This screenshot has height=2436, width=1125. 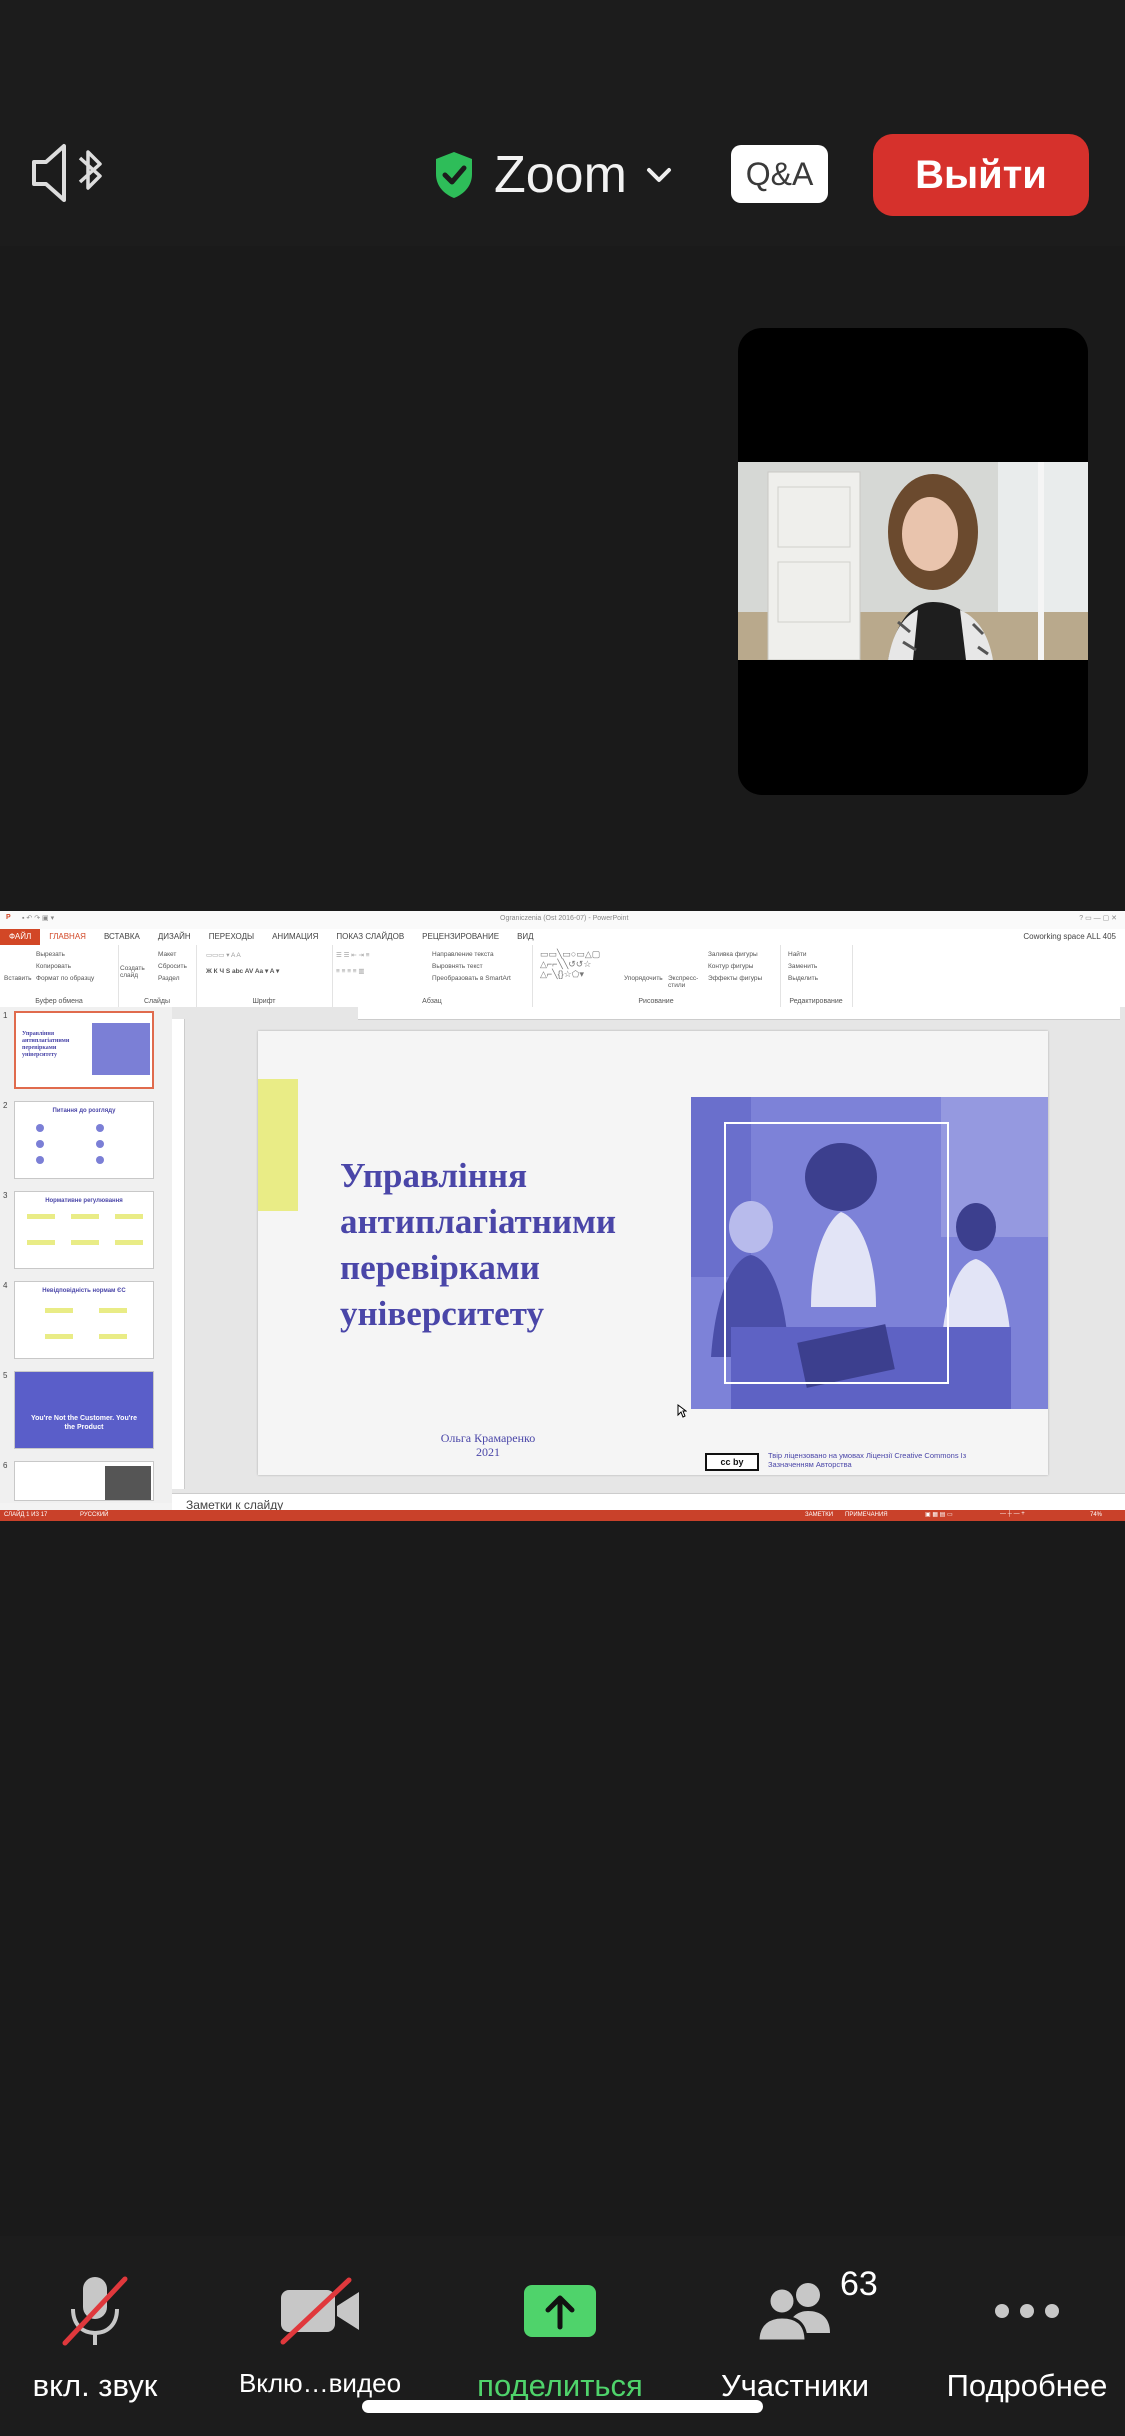 What do you see at coordinates (643, 978) in the screenshot?
I see `arrange-button: Упорядочить` at bounding box center [643, 978].